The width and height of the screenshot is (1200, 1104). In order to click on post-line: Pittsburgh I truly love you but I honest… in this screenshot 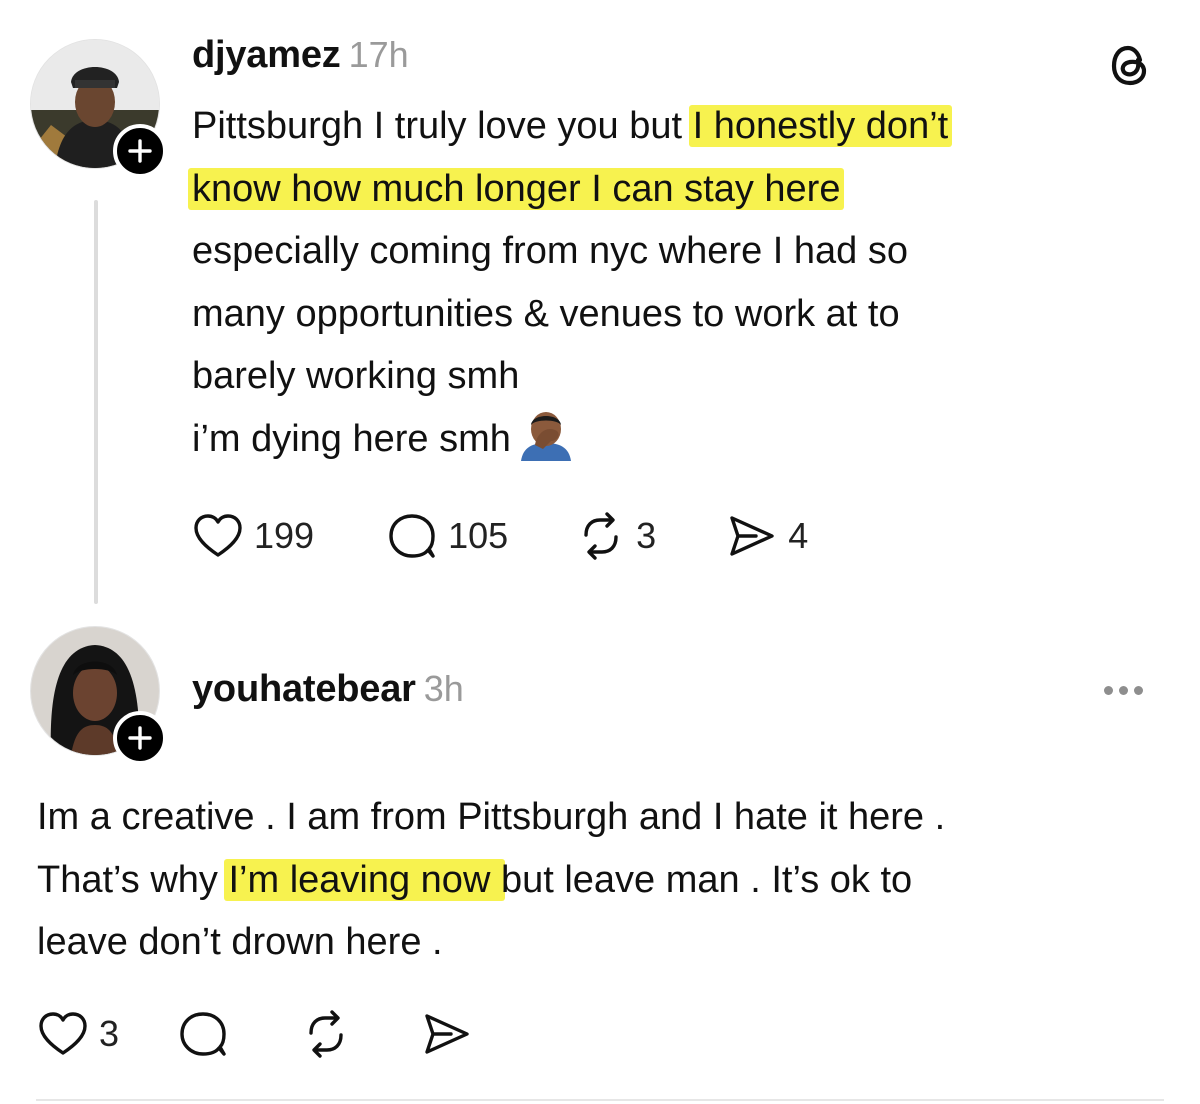, I will do `click(572, 126)`.